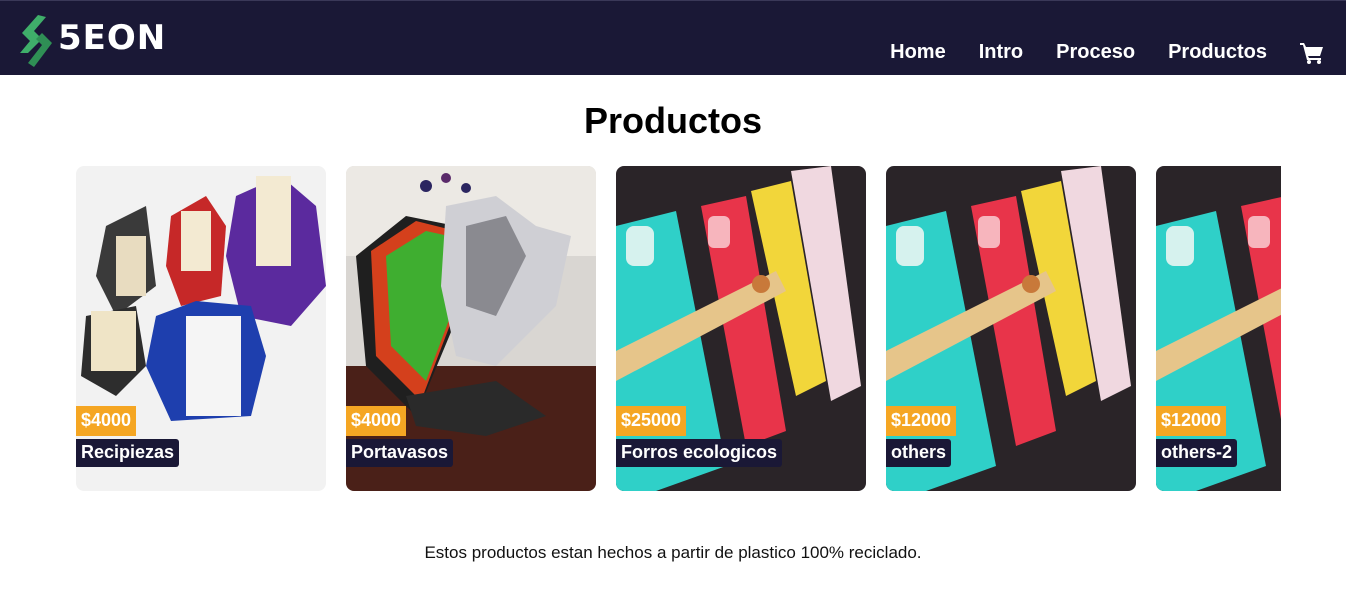 Image resolution: width=1346 pixels, height=605 pixels. I want to click on nav-productos: Productos, so click(1217, 52).